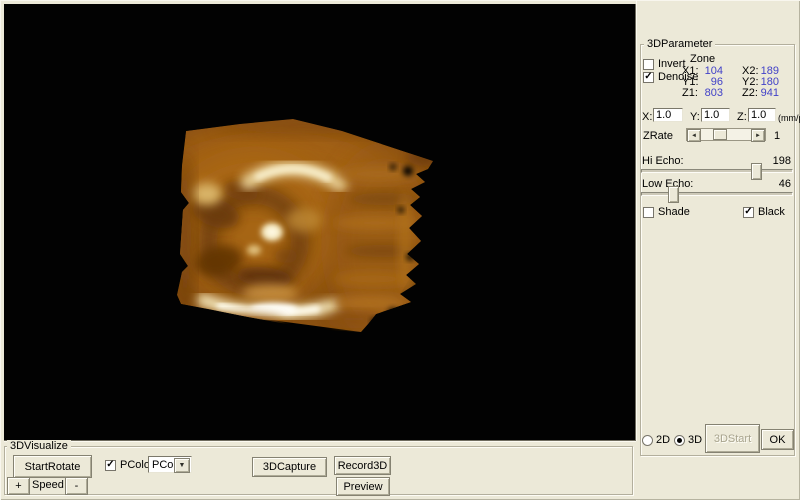  What do you see at coordinates (771, 212) in the screenshot?
I see `black-checkbox-label: Black` at bounding box center [771, 212].